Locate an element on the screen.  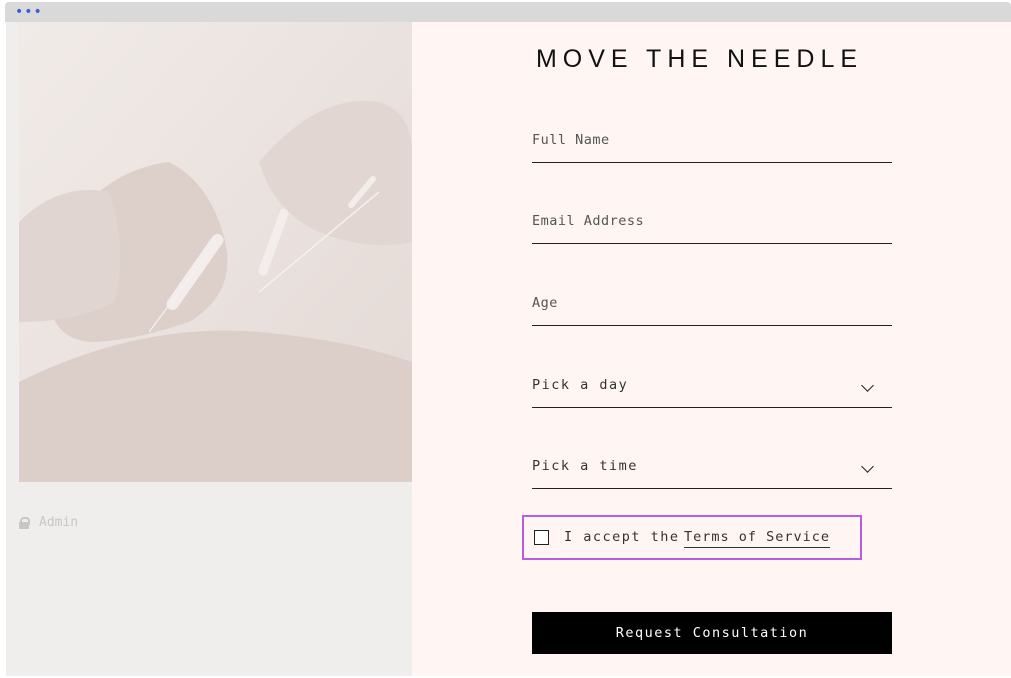
day-select-value: Pick a day is located at coordinates (580, 385).